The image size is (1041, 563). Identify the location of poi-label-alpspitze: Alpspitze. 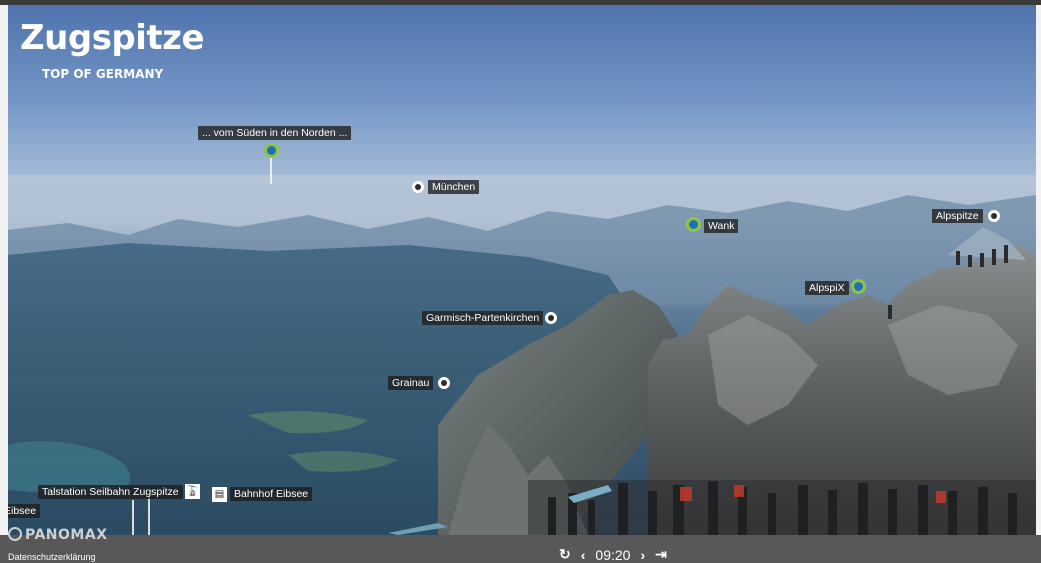
(957, 216).